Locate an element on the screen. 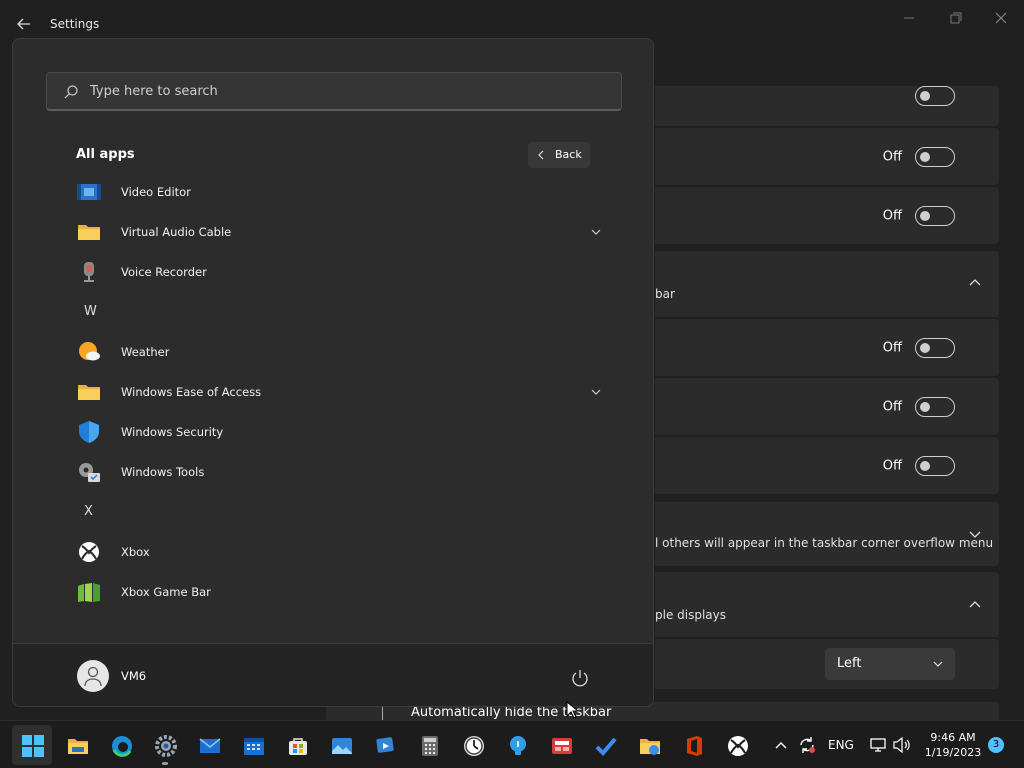 Image resolution: width=1024 pixels, height=768 pixels. calculator-icon is located at coordinates (430, 746).